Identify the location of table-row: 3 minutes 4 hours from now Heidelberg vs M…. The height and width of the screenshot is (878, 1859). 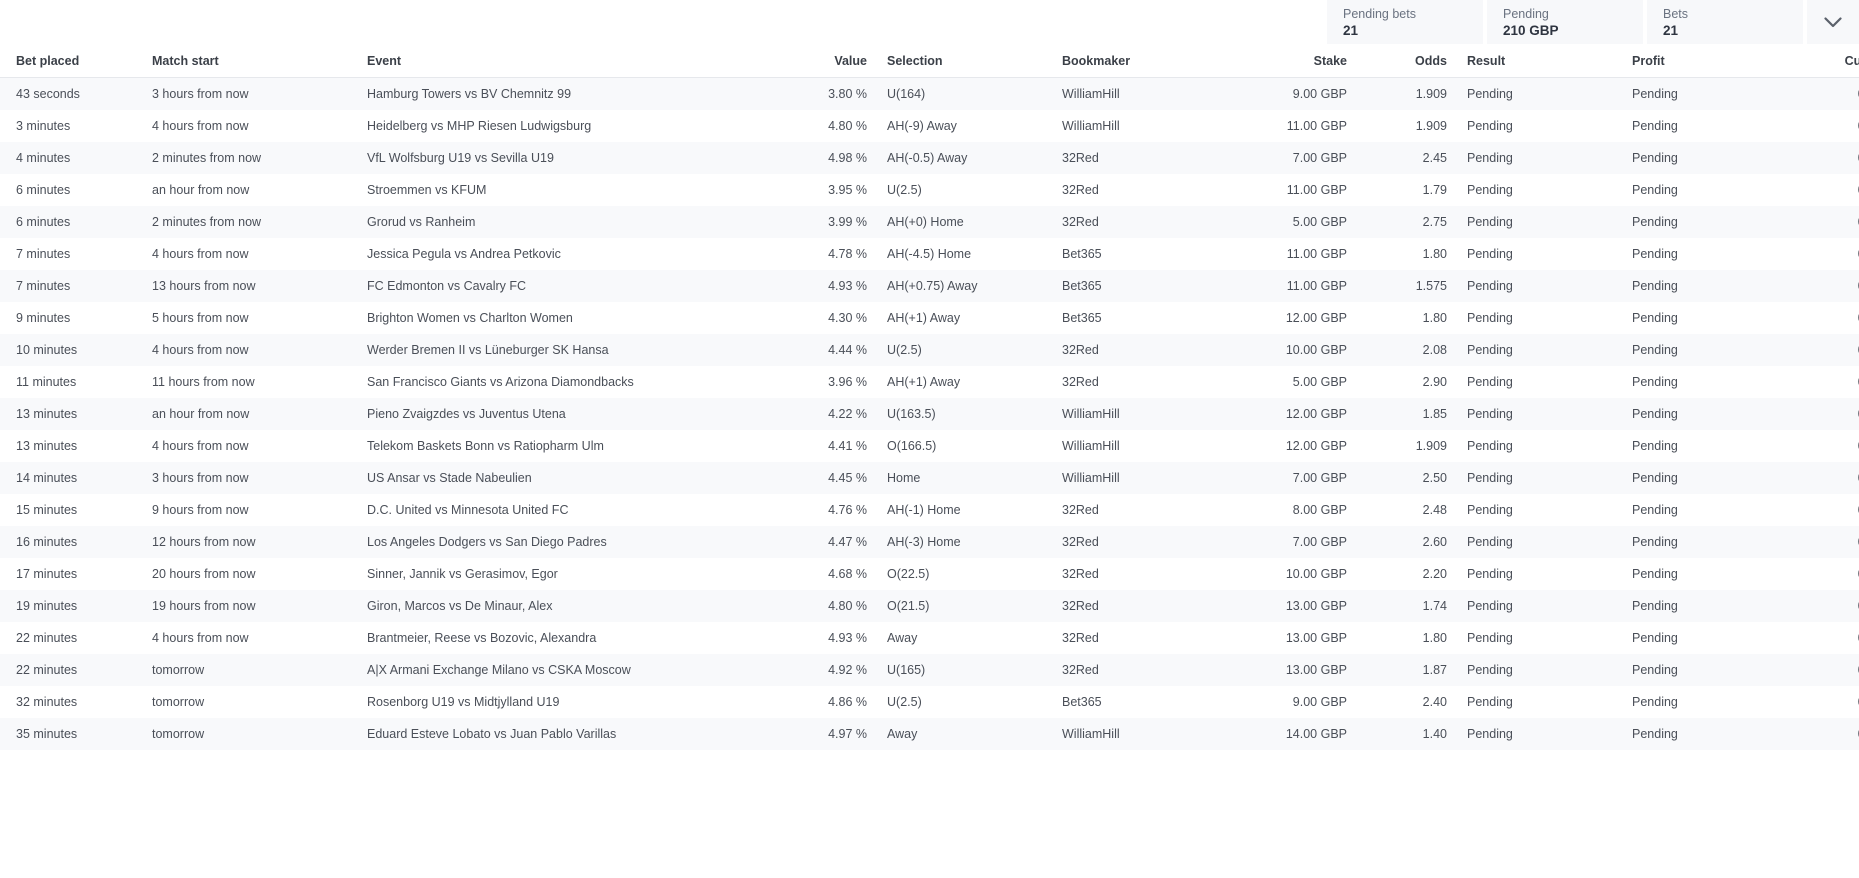
(929, 126).